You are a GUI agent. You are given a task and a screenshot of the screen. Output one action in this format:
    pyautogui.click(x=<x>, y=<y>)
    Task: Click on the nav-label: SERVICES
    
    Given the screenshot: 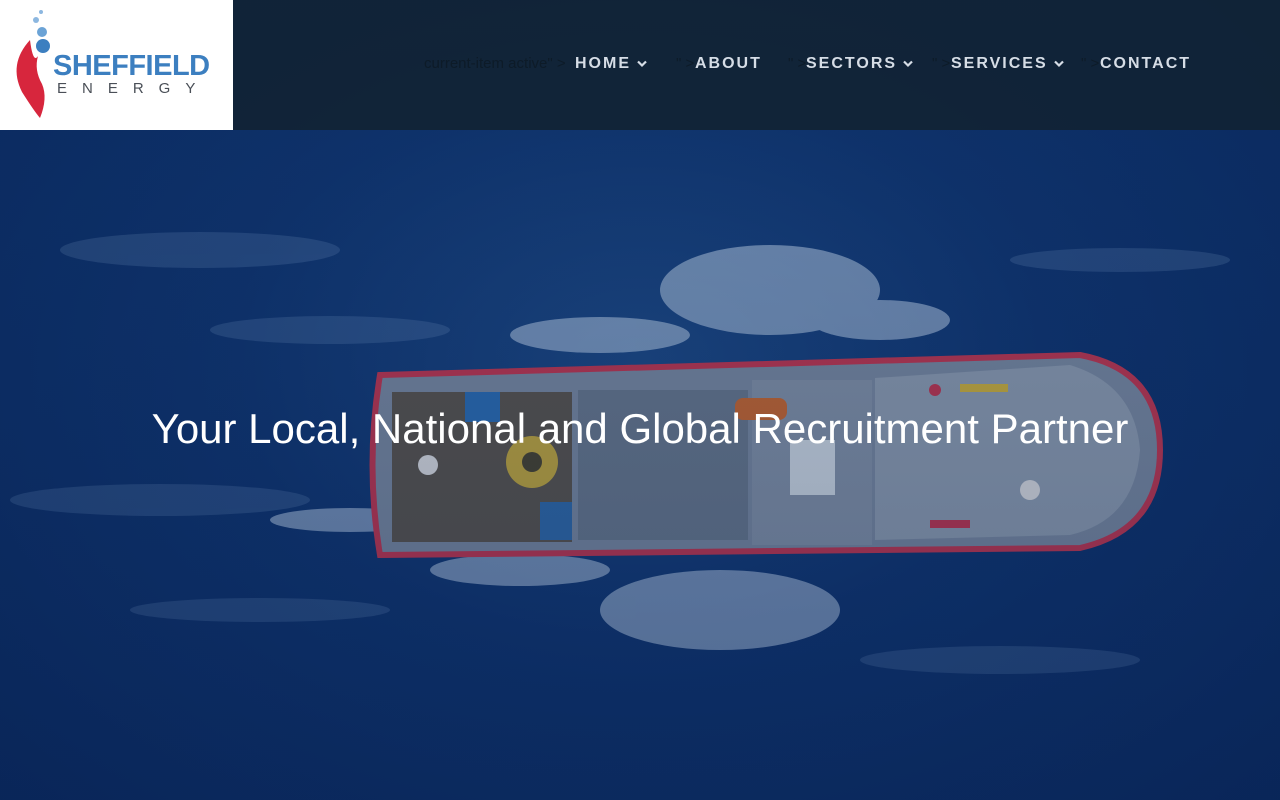 What is the action you would take?
    pyautogui.click(x=999, y=63)
    